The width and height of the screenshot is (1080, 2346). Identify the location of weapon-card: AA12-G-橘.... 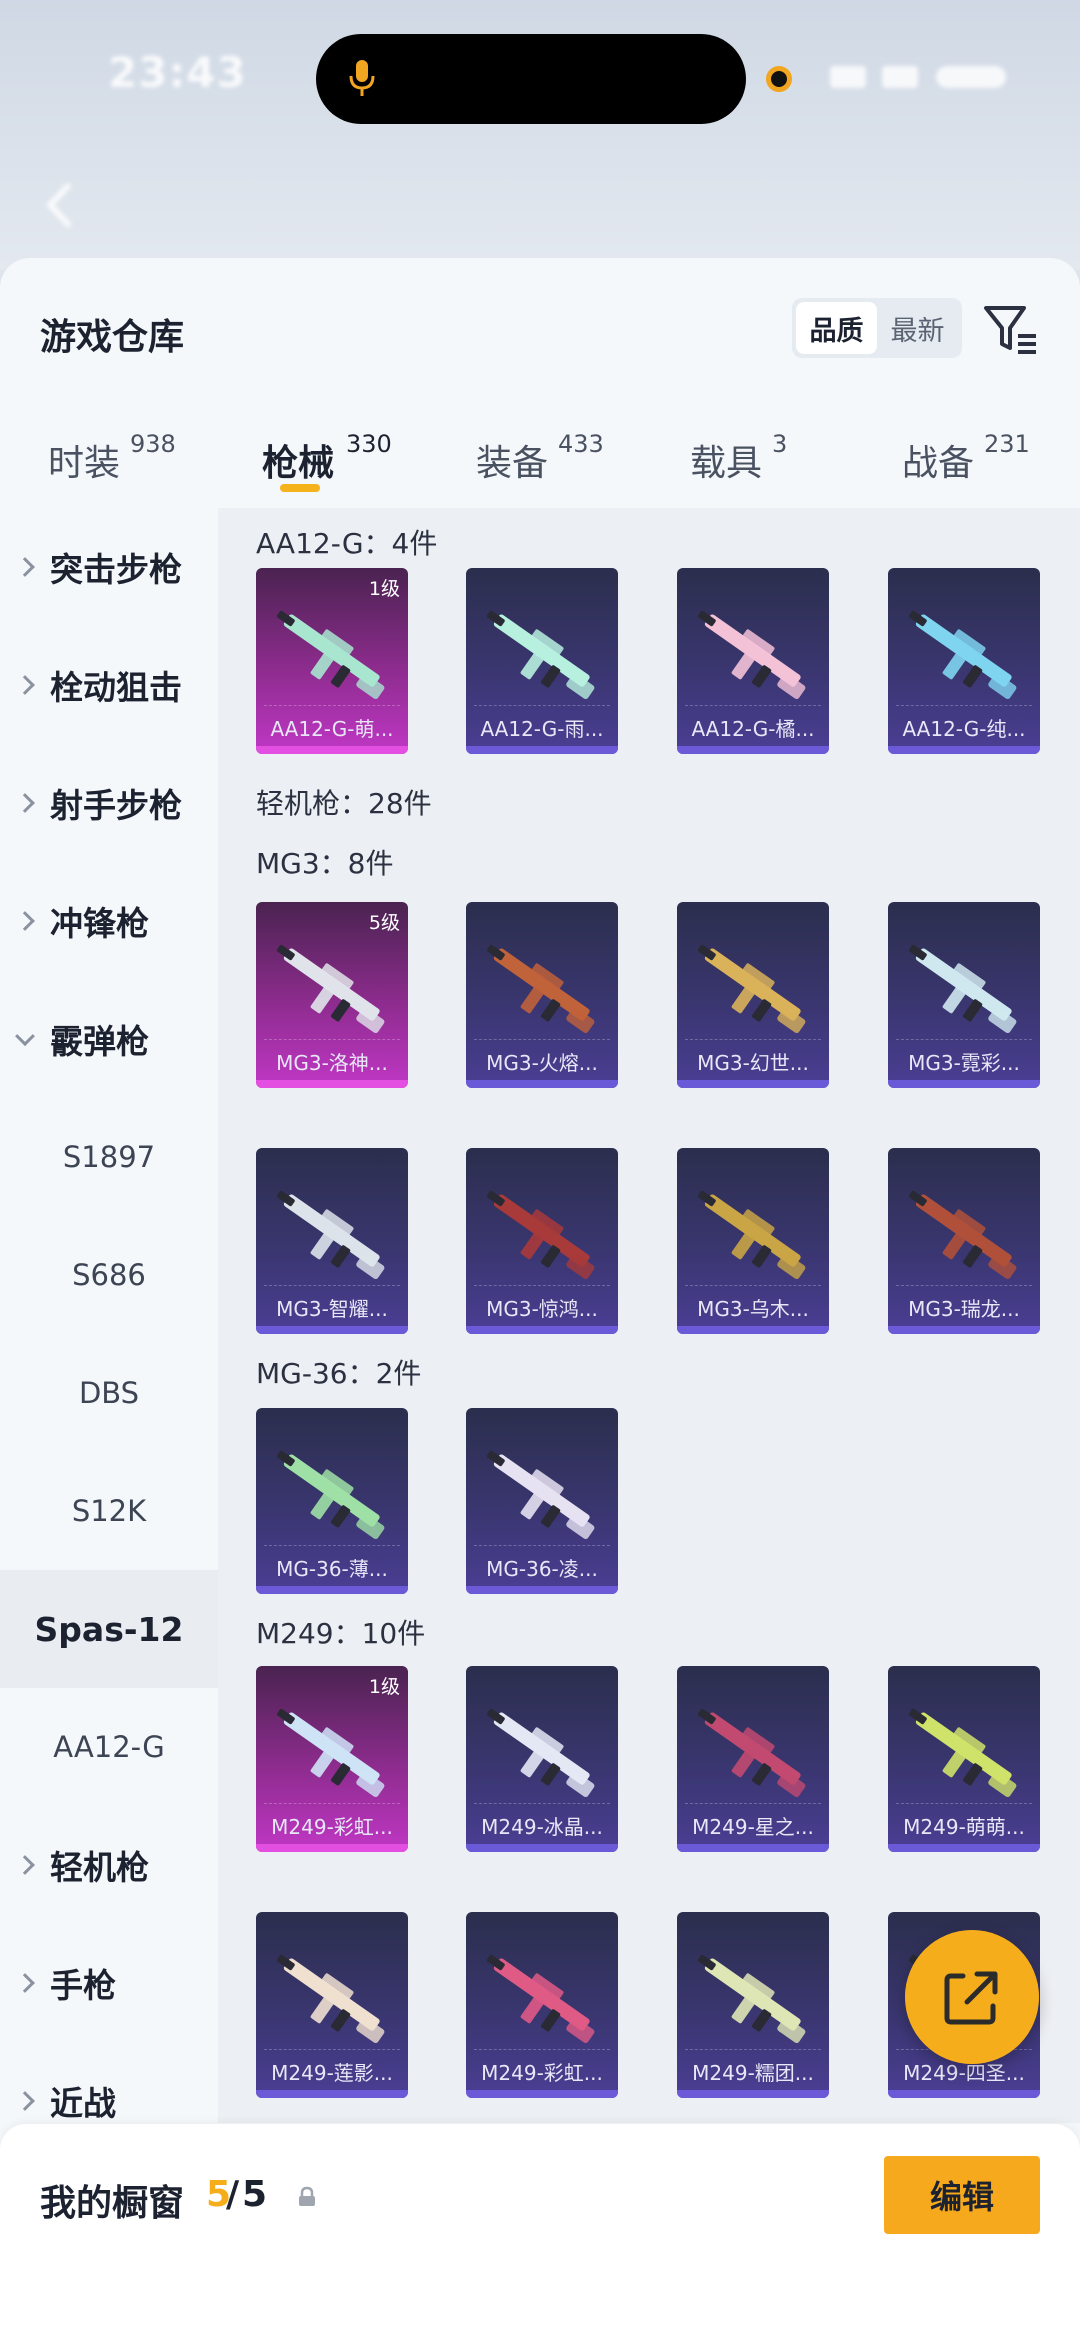
(753, 661).